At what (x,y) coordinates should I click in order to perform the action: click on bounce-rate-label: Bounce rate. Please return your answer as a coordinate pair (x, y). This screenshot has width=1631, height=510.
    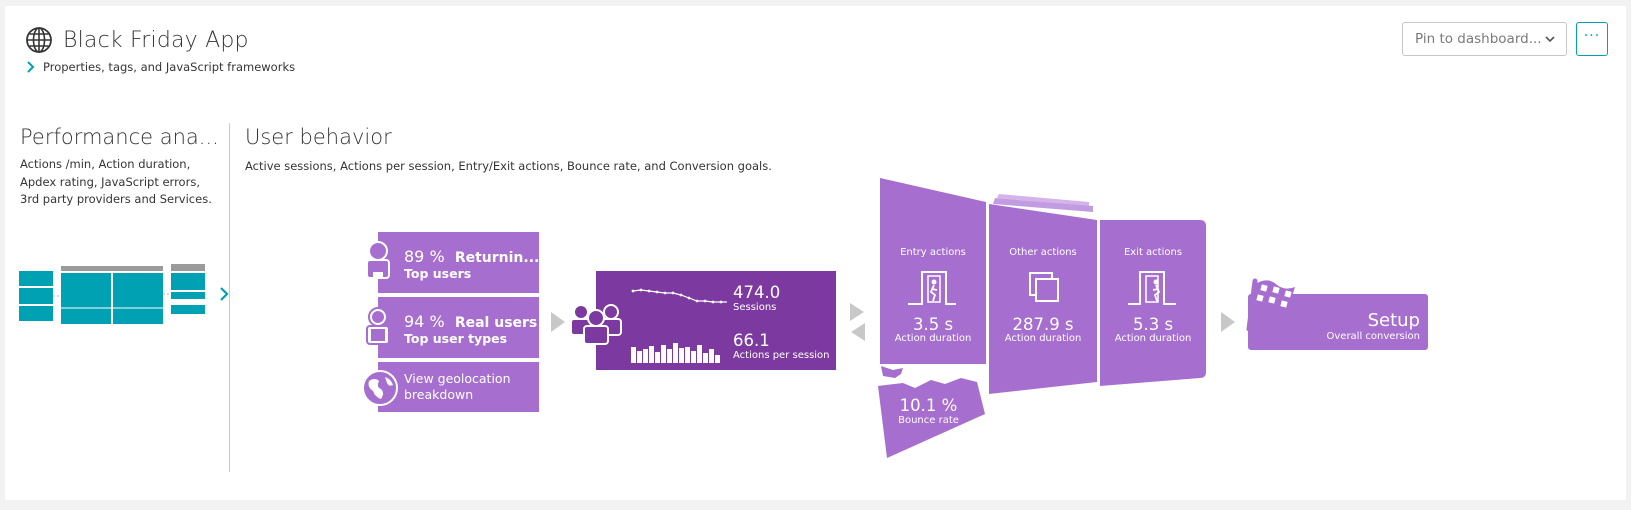
    Looking at the image, I should click on (928, 420).